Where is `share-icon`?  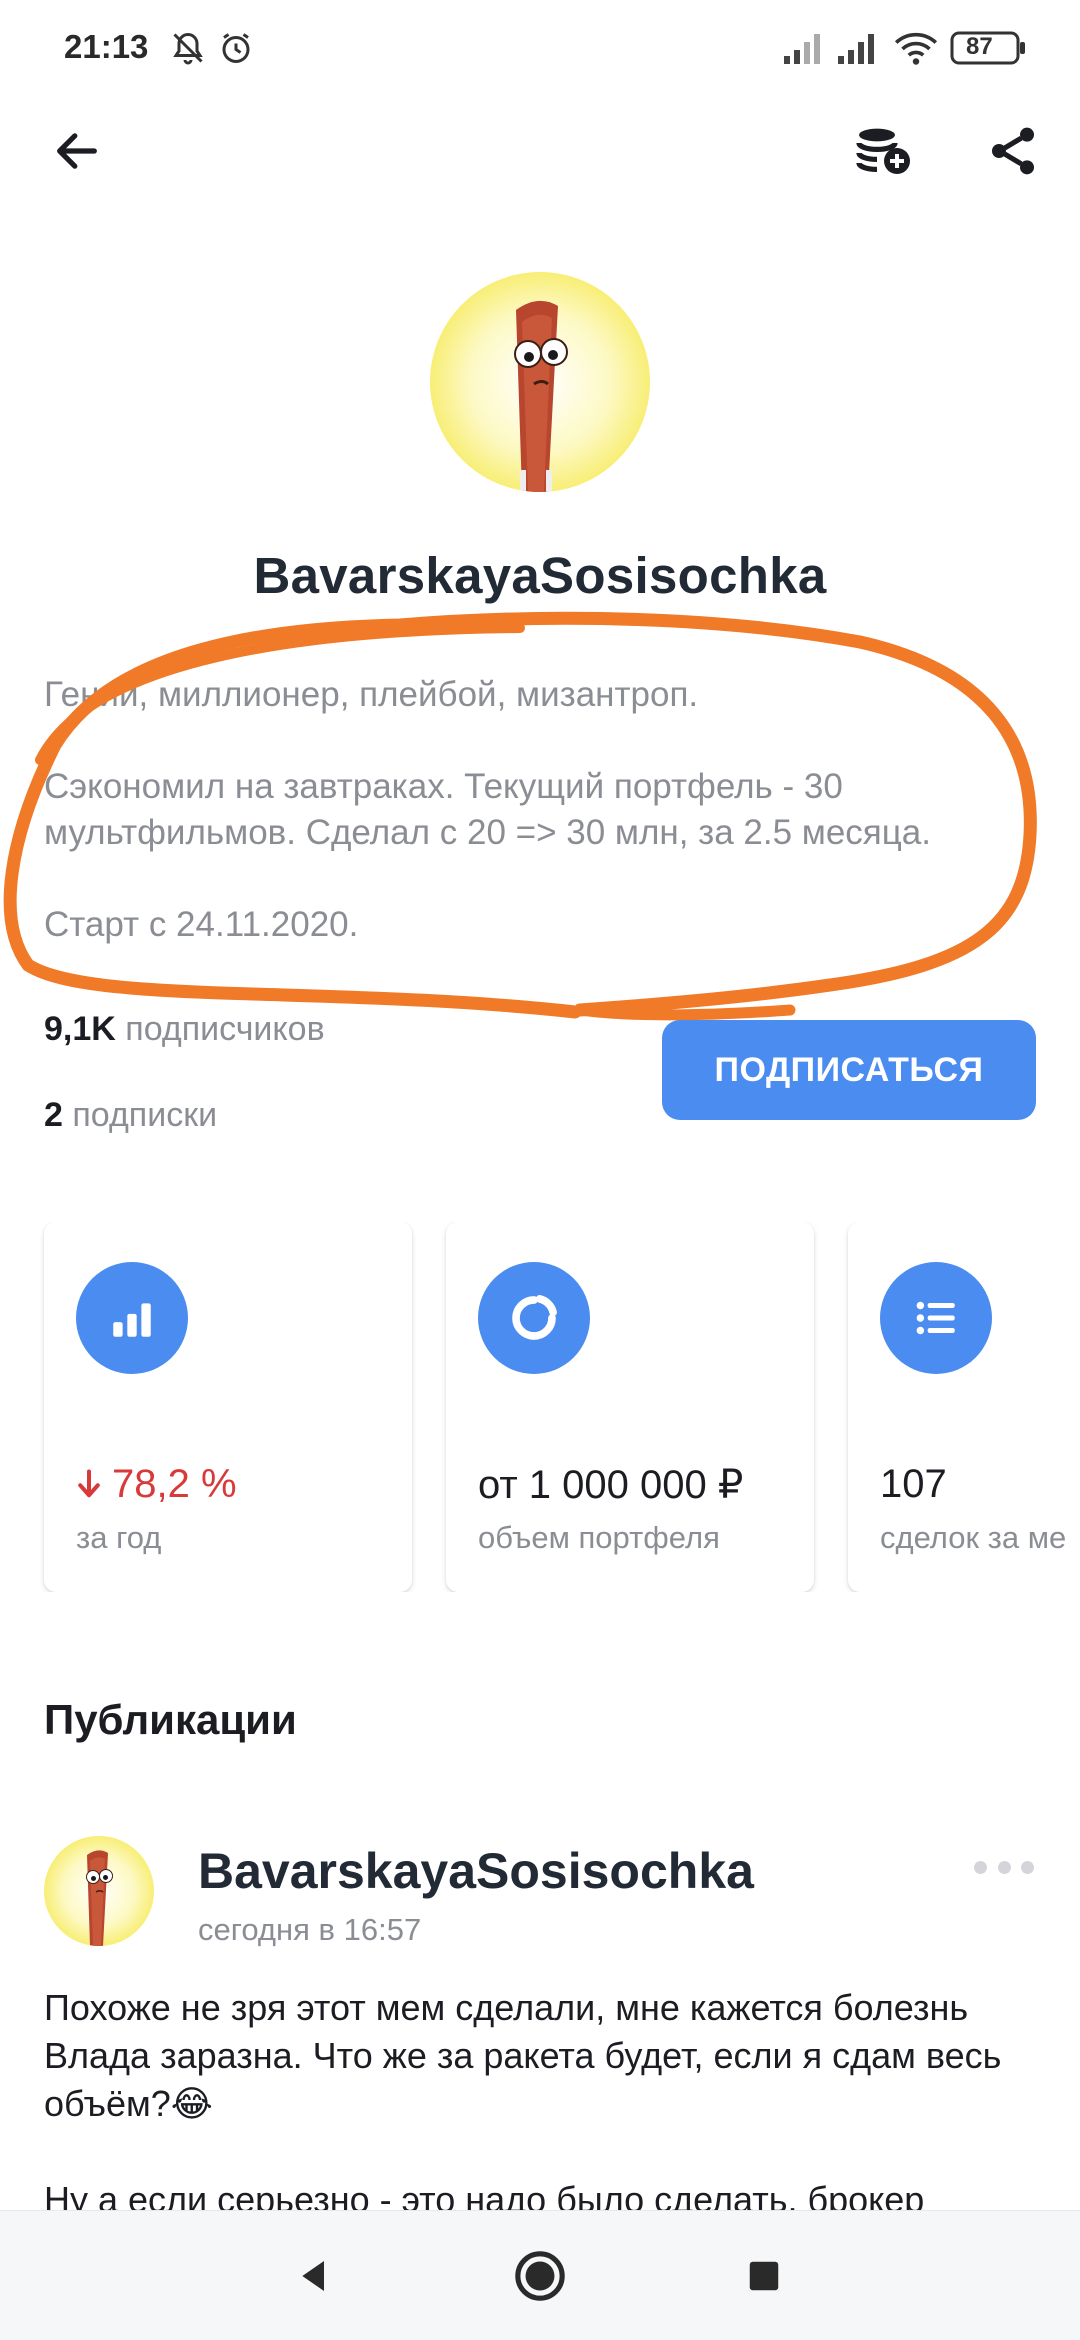 share-icon is located at coordinates (1013, 151).